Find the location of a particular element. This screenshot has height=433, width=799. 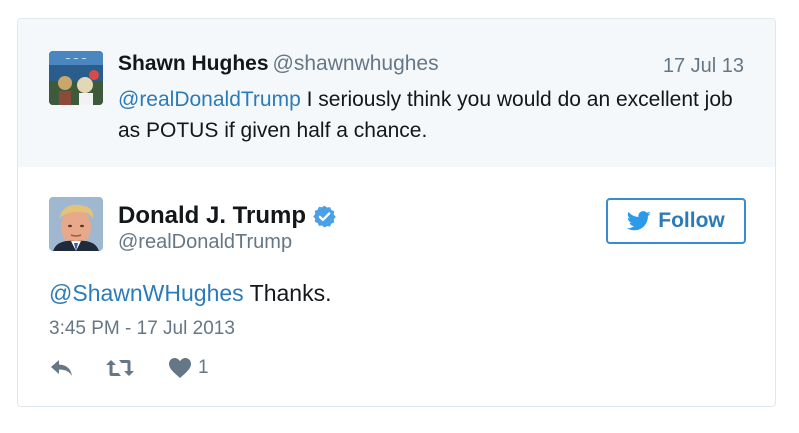

retweet-button is located at coordinates (120, 368).